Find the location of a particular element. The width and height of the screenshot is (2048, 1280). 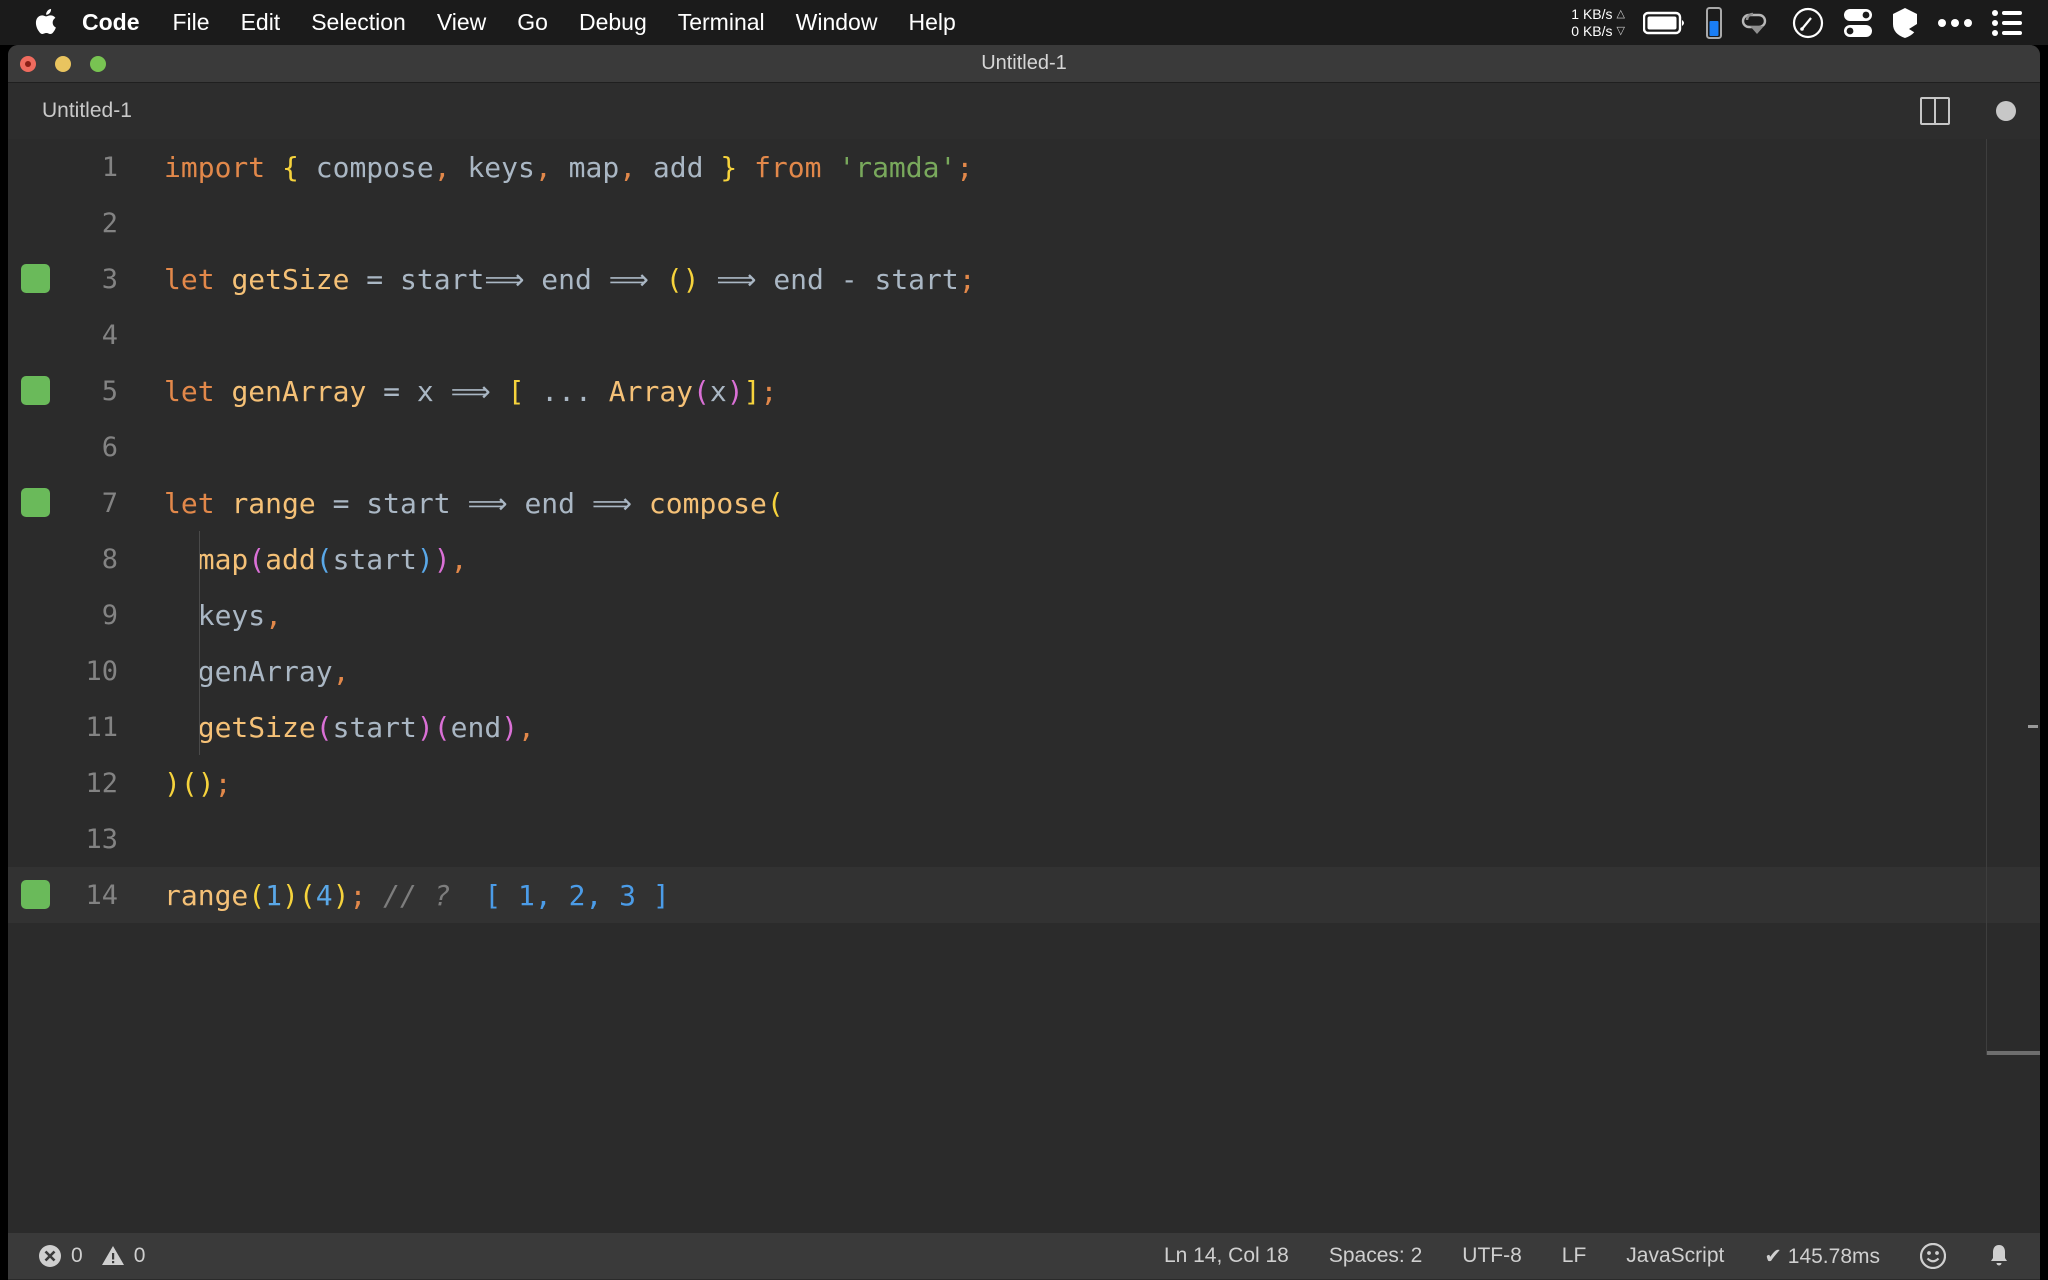

line-number: 1 is located at coordinates (109, 167).